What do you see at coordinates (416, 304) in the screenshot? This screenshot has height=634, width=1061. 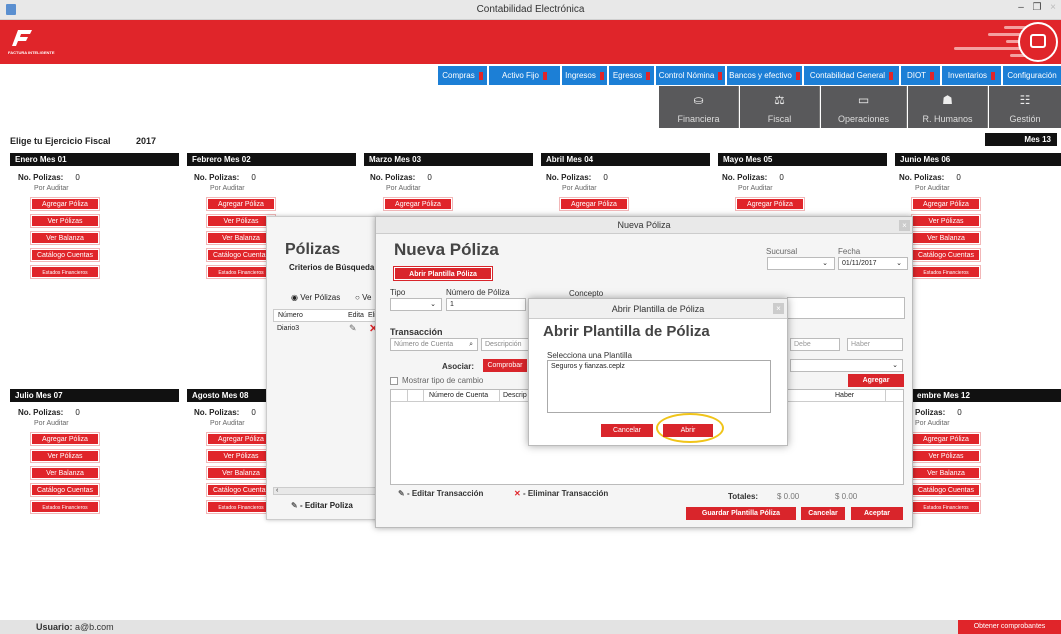 I see `tipo-select: ⌄` at bounding box center [416, 304].